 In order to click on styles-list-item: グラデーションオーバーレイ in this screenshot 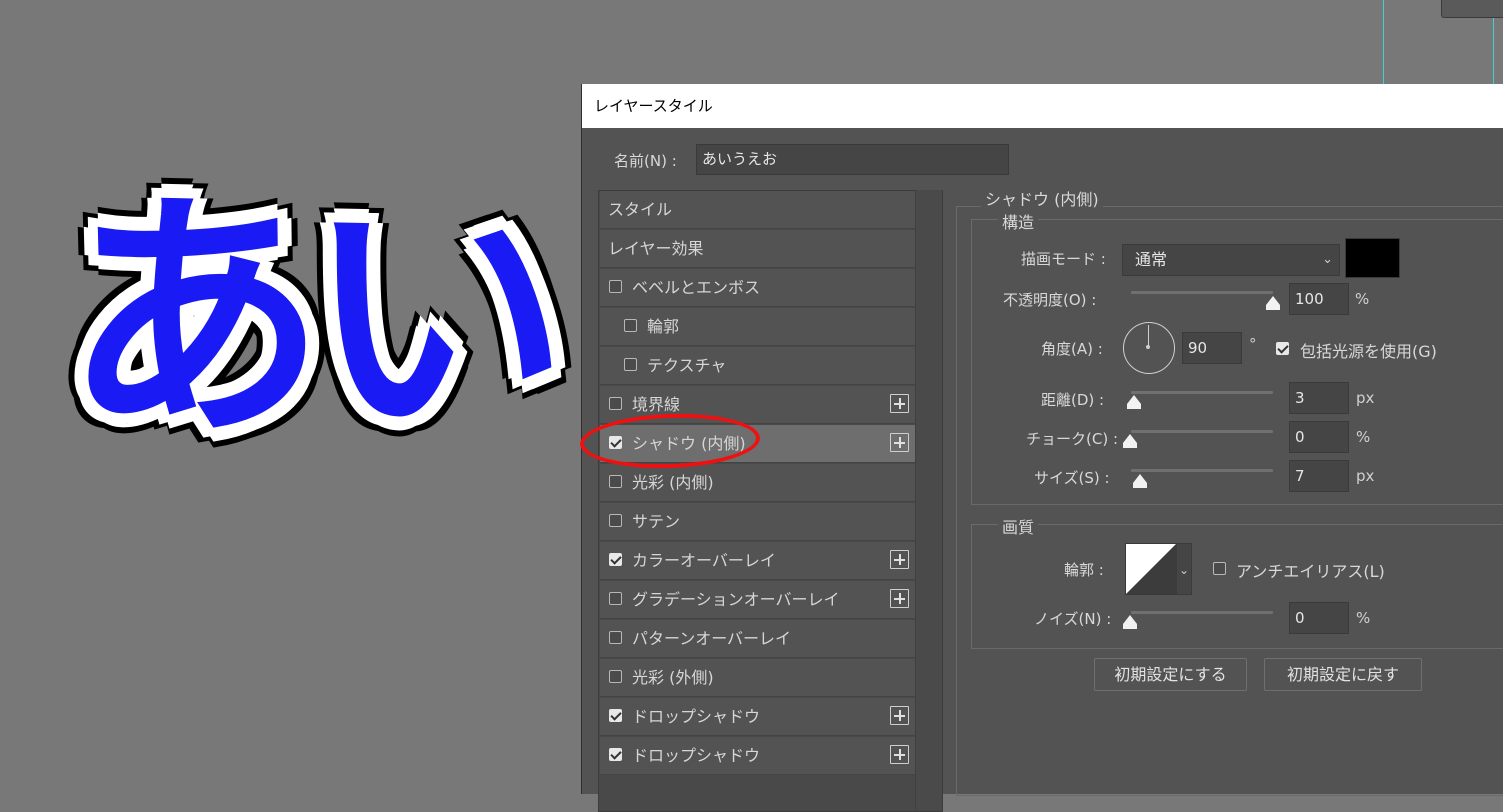, I will do `click(757, 600)`.